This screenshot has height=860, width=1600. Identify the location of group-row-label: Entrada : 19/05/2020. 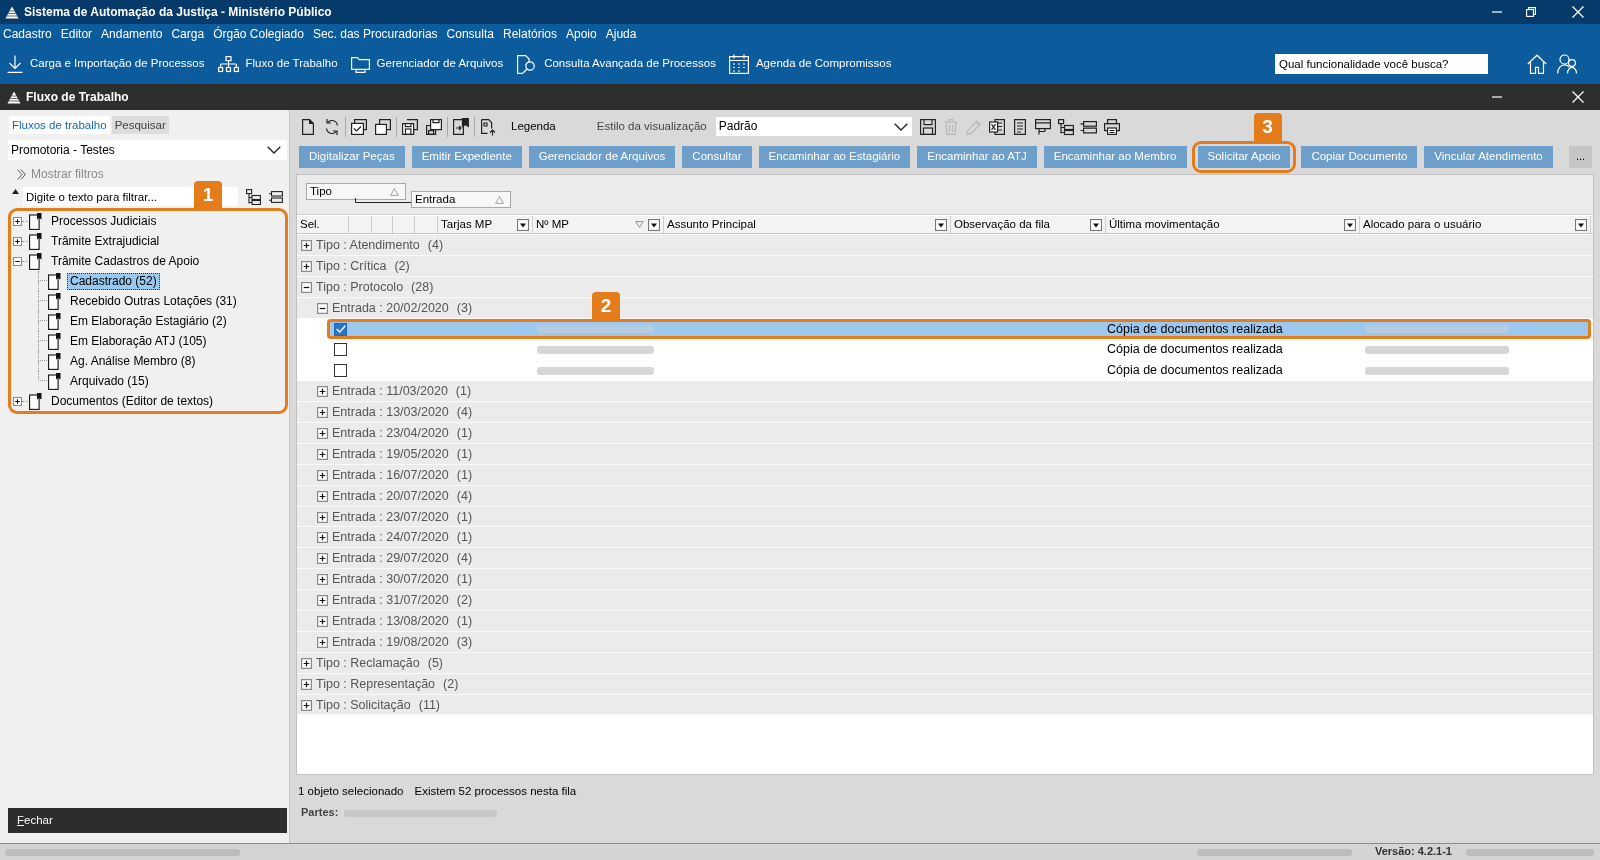
(390, 454).